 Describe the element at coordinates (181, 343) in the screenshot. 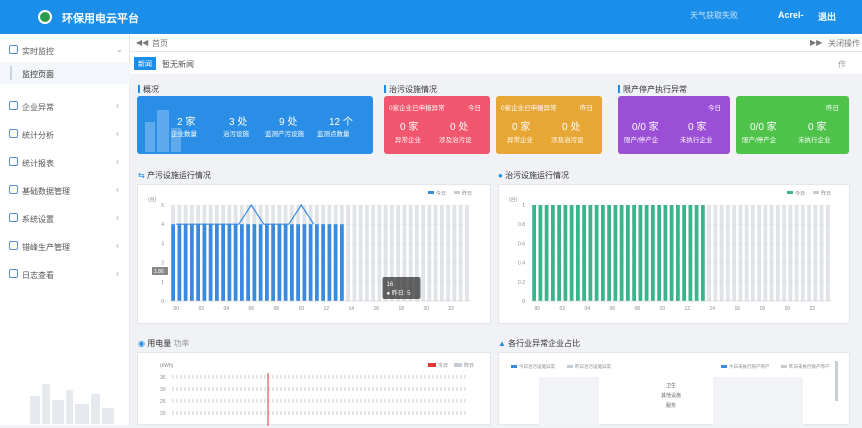

I see `power-tab: 功率` at that location.